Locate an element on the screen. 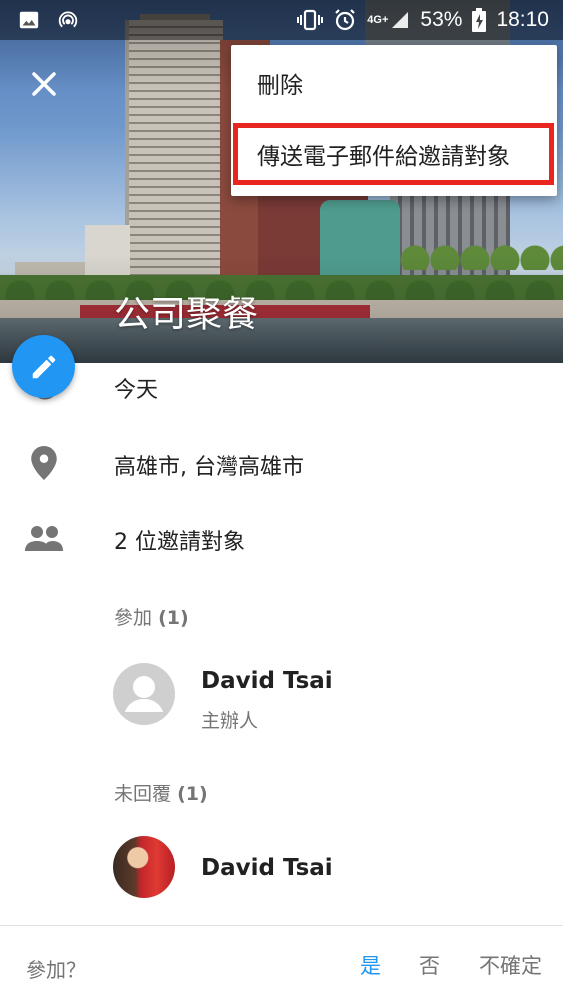 This screenshot has width=563, height=1000. network-badge: 4G+ is located at coordinates (378, 20).